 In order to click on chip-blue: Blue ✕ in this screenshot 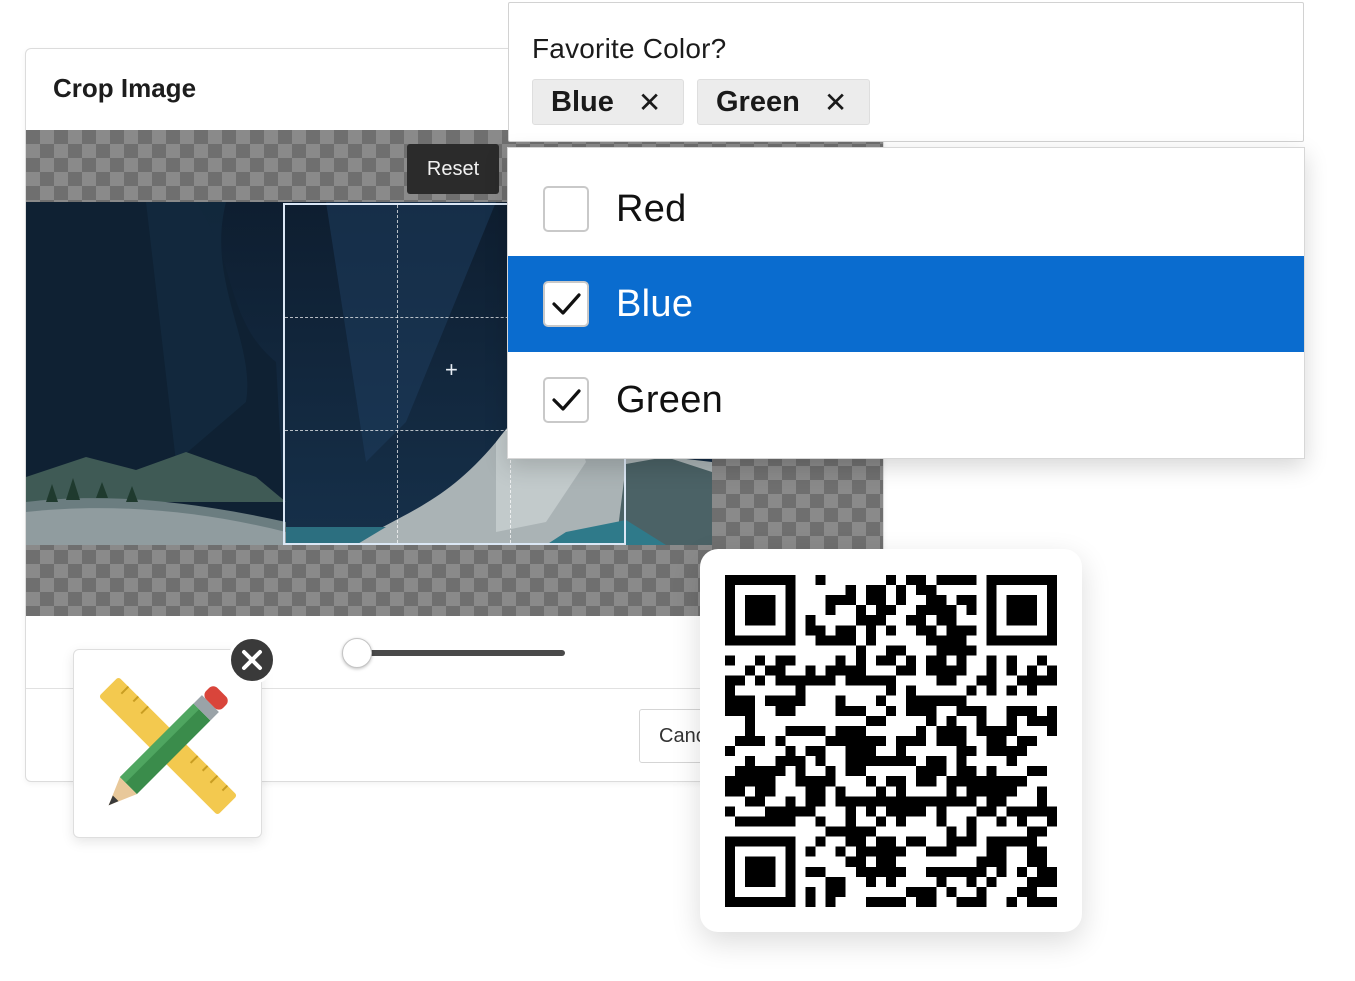, I will do `click(608, 102)`.